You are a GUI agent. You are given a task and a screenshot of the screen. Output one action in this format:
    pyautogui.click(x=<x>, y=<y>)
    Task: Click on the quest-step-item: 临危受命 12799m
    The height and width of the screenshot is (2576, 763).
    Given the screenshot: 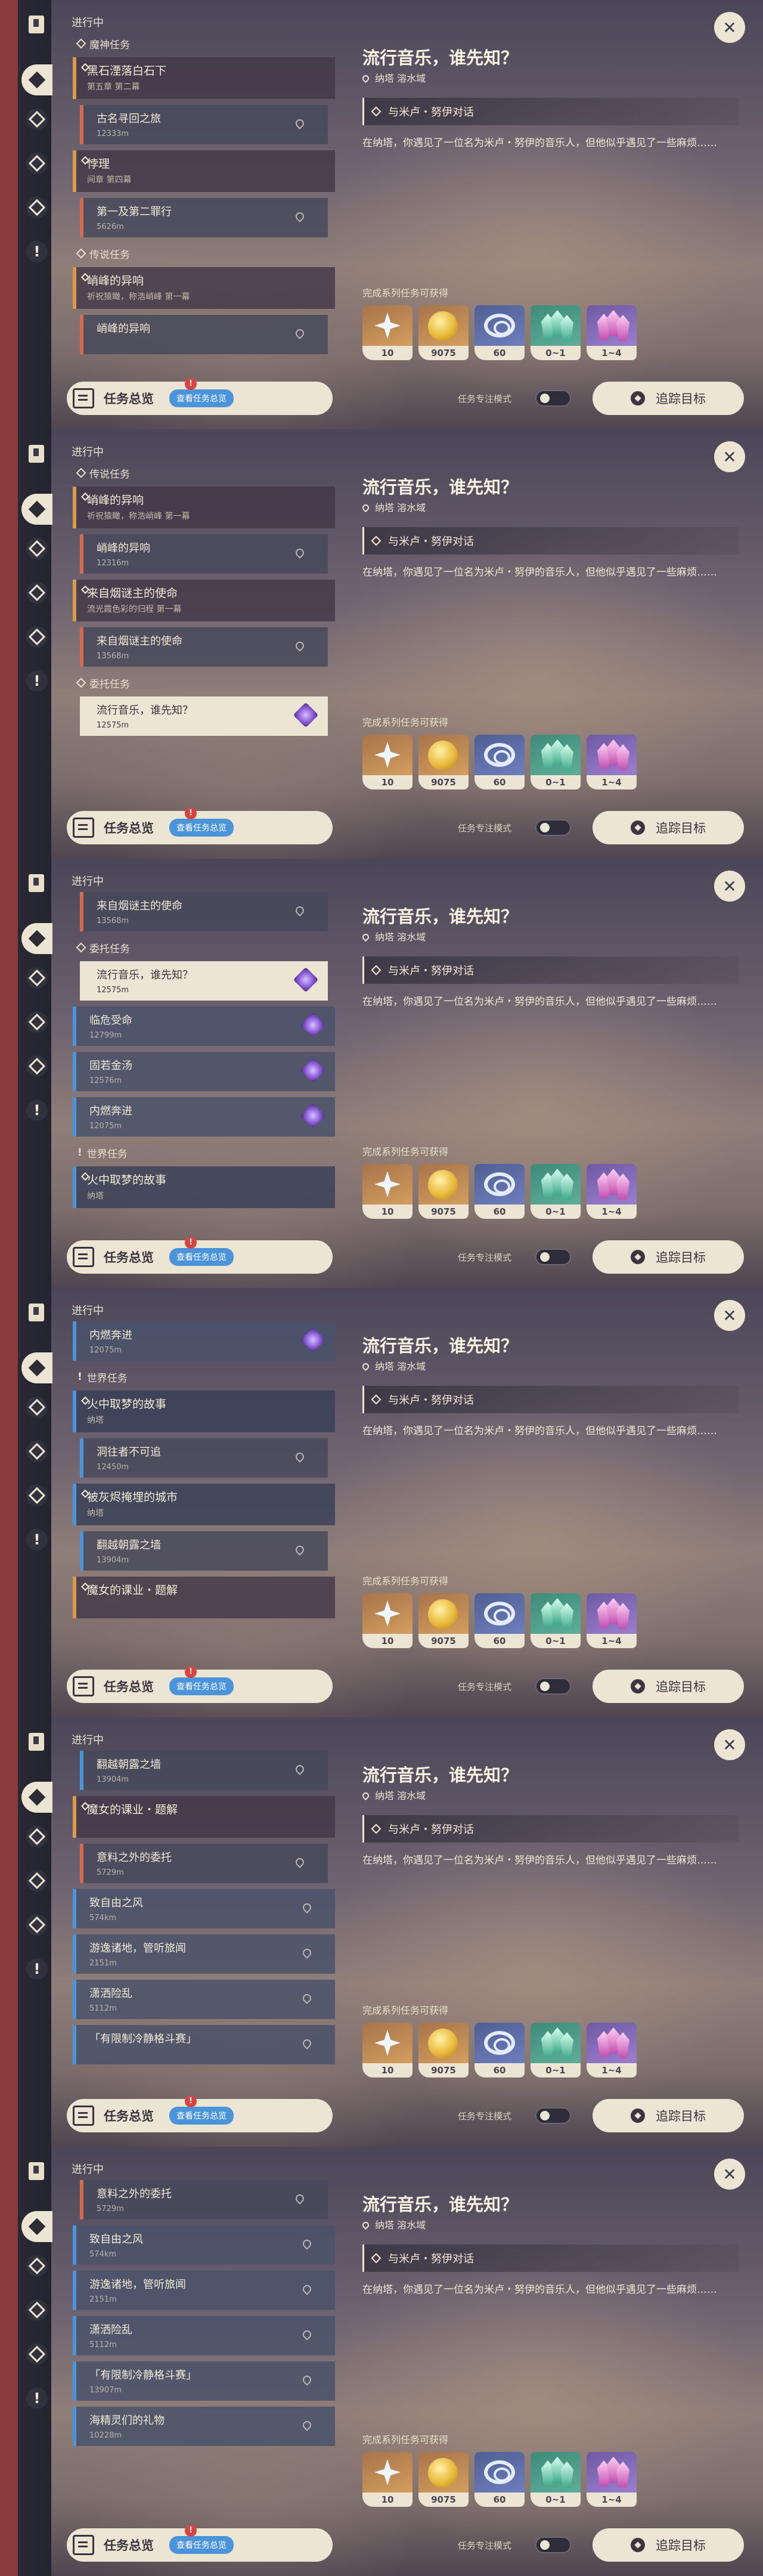 What is the action you would take?
    pyautogui.click(x=204, y=1027)
    